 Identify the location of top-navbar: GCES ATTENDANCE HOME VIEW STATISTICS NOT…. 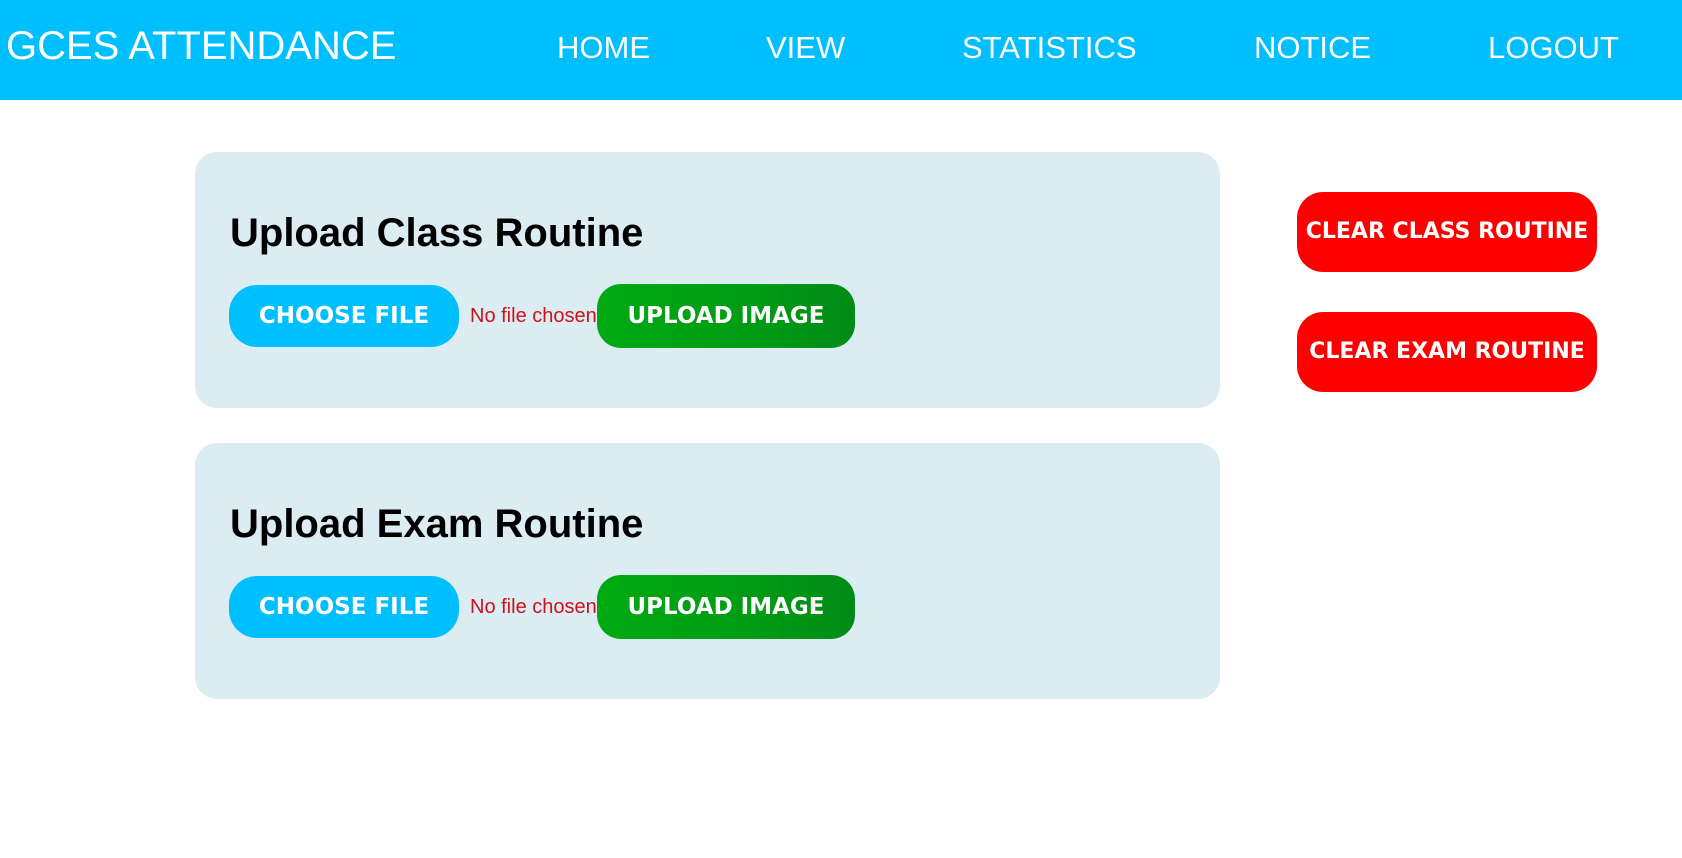
(841, 50).